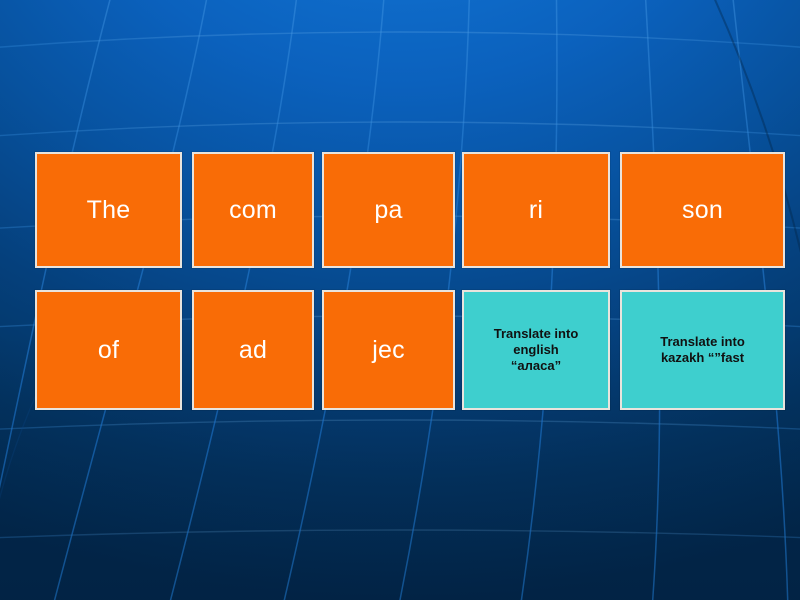  I want to click on tile-label: ad, so click(253, 349).